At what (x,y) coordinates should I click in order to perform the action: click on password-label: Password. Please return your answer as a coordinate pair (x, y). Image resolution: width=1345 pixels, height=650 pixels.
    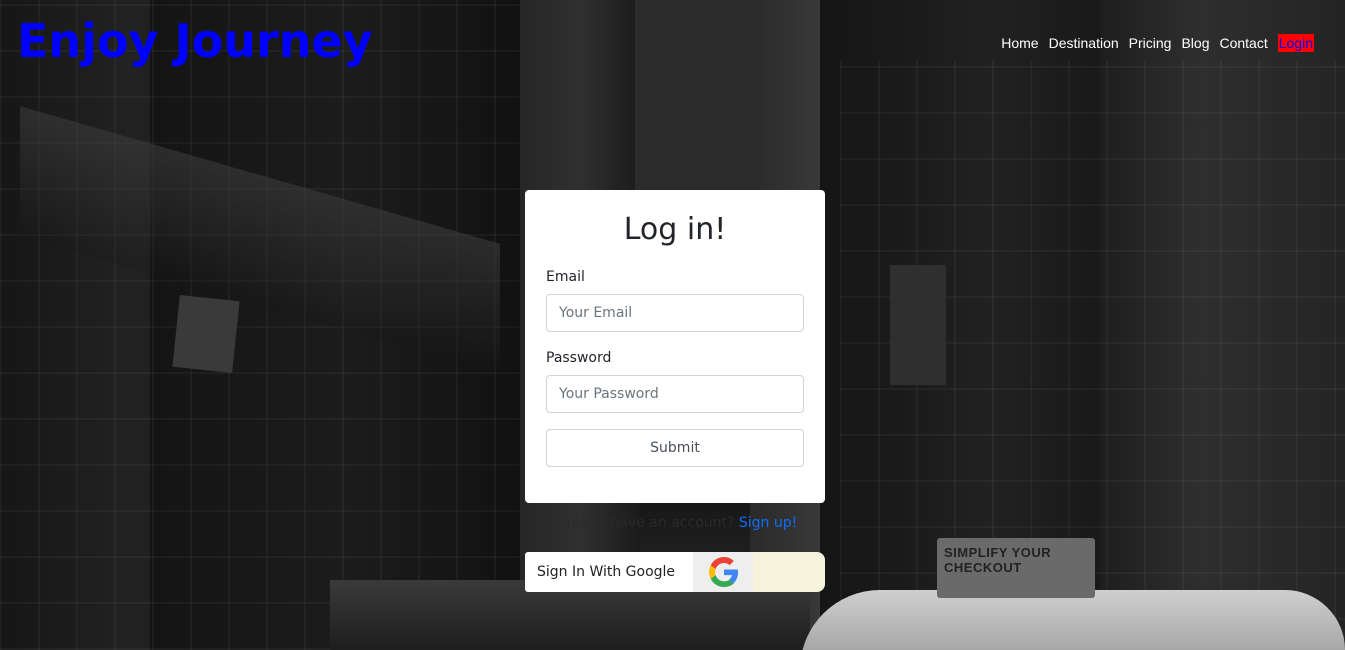
    Looking at the image, I should click on (579, 358).